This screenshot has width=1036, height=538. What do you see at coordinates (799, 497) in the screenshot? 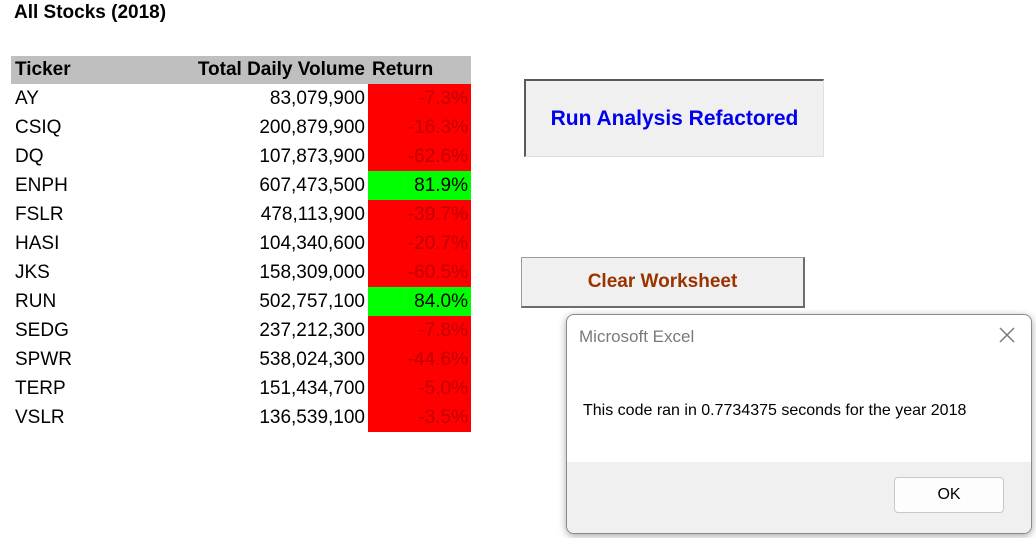
I see `dialog-footer: OK` at bounding box center [799, 497].